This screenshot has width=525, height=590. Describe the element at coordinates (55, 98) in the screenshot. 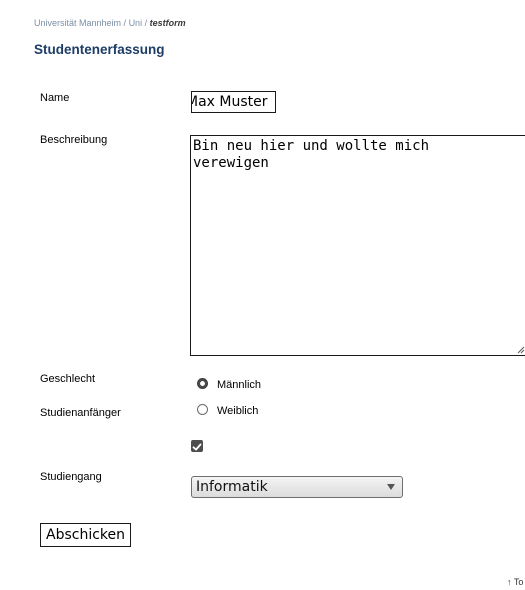

I see `name-label: Name` at that location.